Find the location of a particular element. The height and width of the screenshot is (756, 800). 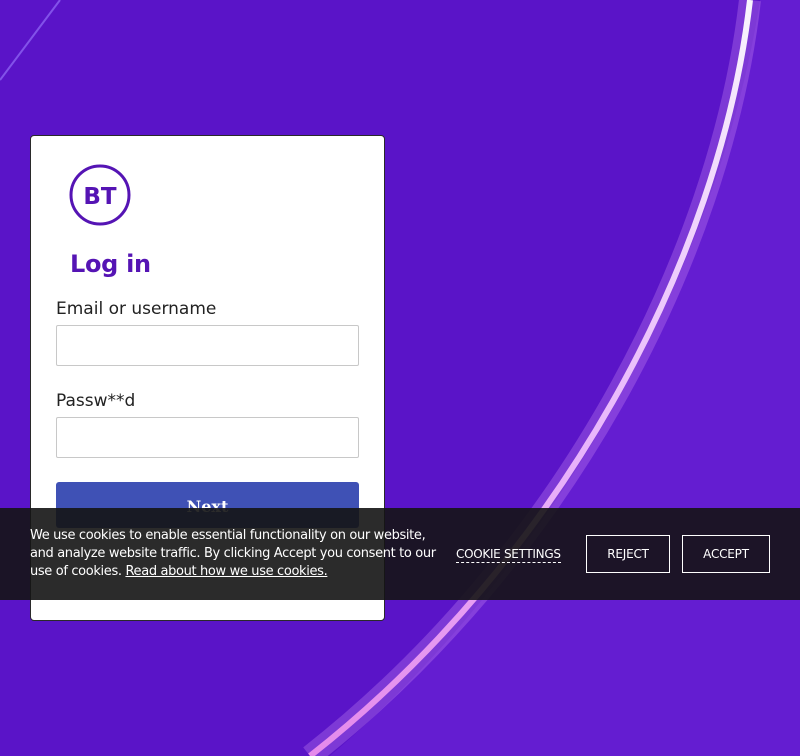

page-title: Log in is located at coordinates (110, 264).